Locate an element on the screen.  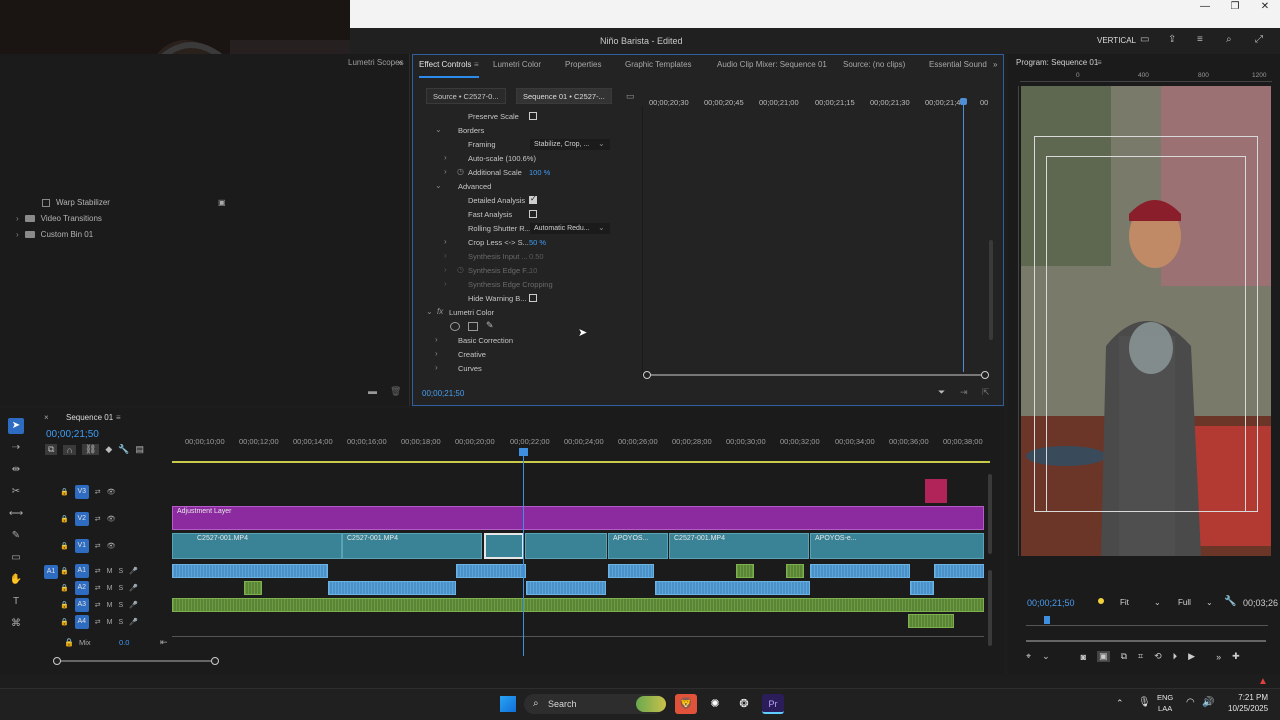
wifi-icon: ◠ is located at coordinates (1190, 702).